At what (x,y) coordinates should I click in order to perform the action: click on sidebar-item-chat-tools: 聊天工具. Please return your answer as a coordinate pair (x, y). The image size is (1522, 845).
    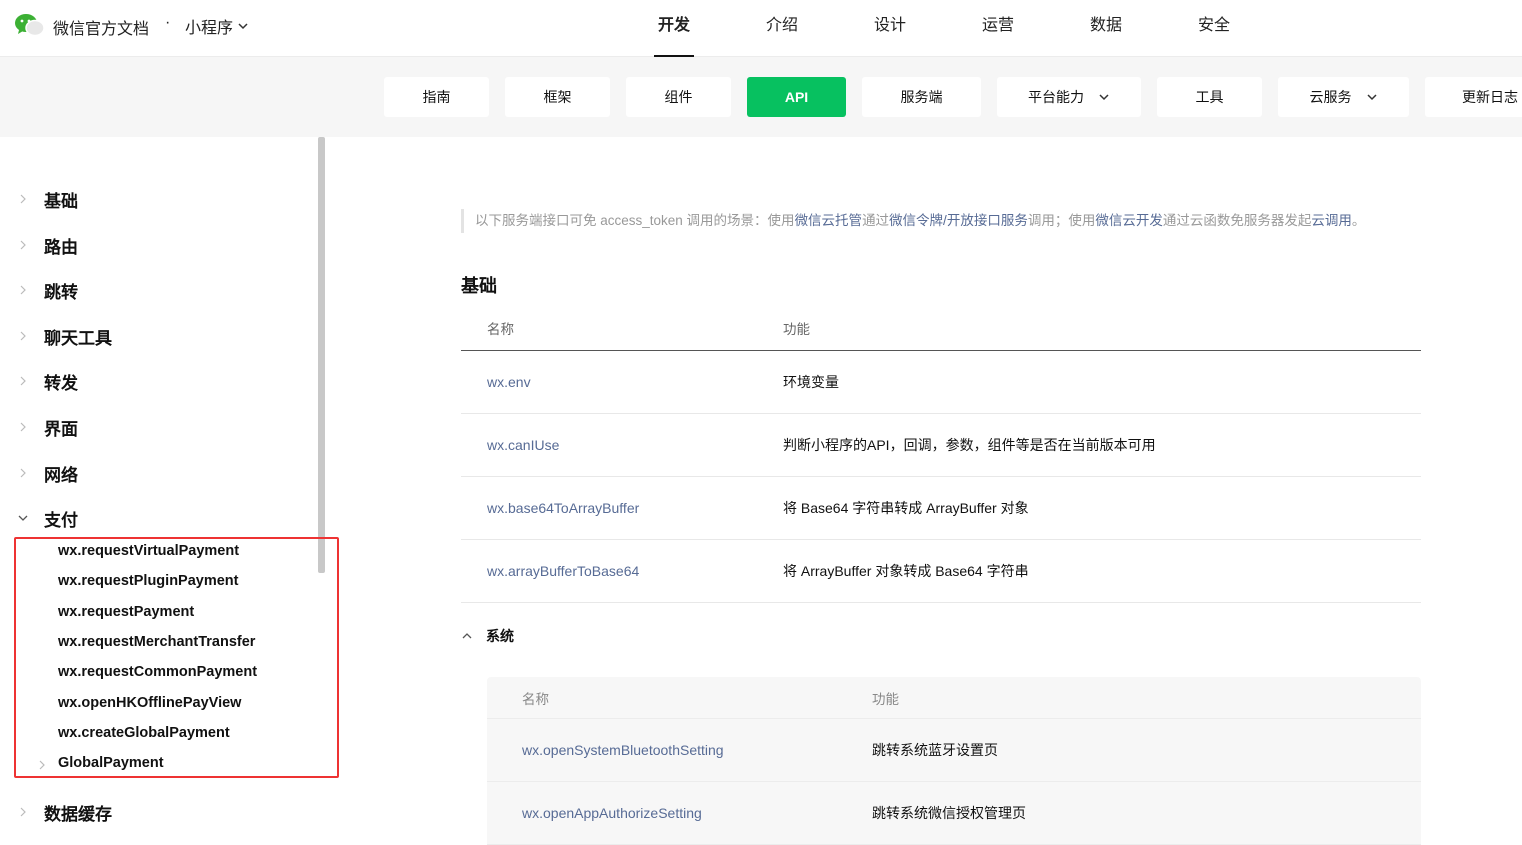
    Looking at the image, I should click on (56, 336).